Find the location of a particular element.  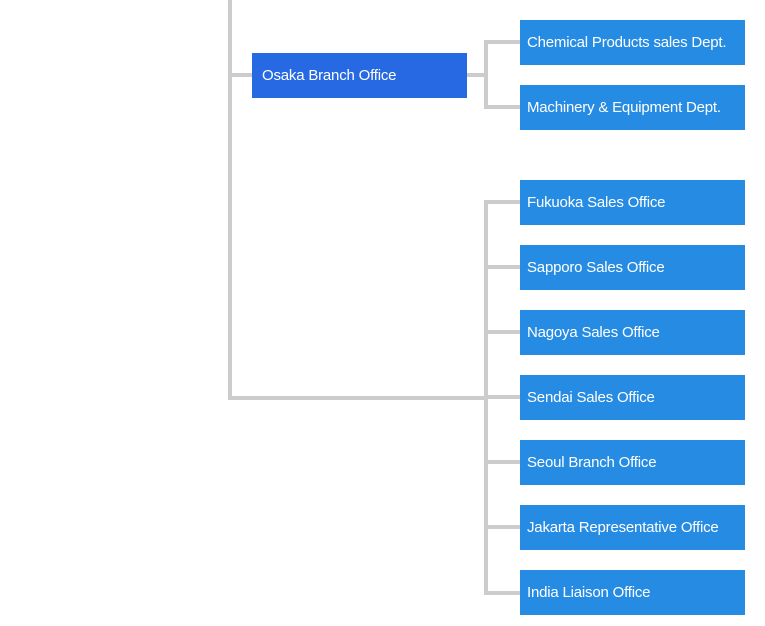

osaka-branch-office-node: Osaka Branch Office is located at coordinates (359, 75).